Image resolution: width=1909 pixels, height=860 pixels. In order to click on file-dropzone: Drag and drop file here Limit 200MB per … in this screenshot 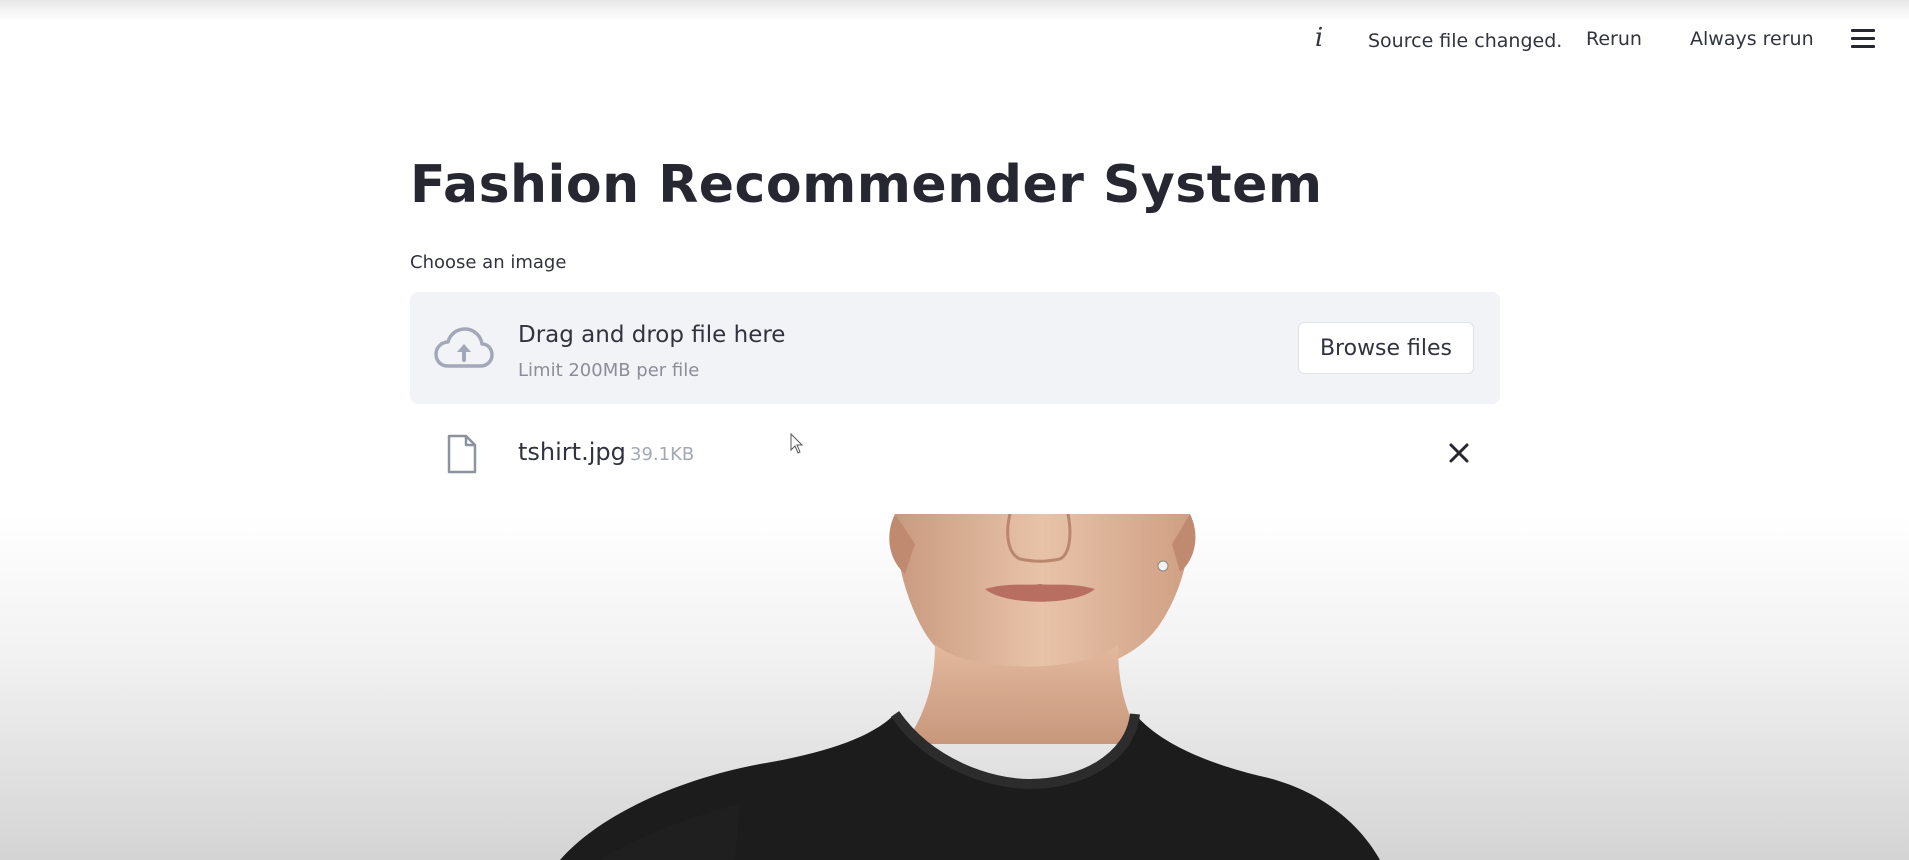, I will do `click(955, 348)`.